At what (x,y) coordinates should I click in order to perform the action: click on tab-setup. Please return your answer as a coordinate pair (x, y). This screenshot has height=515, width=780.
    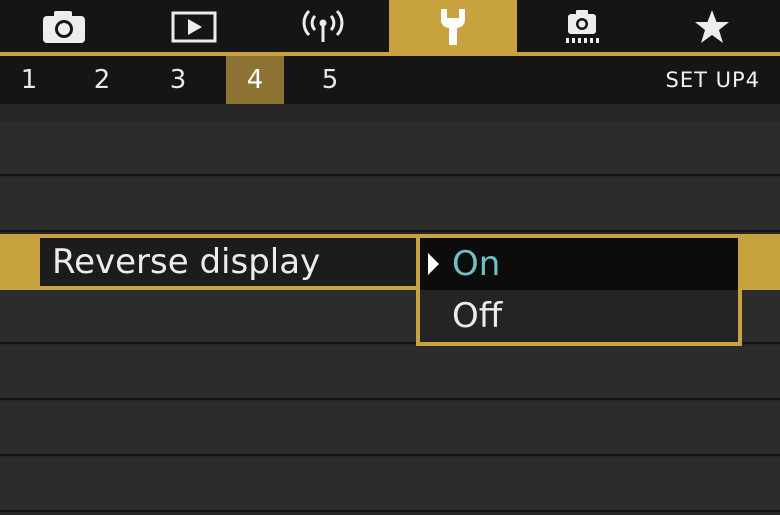
    Looking at the image, I should click on (453, 27).